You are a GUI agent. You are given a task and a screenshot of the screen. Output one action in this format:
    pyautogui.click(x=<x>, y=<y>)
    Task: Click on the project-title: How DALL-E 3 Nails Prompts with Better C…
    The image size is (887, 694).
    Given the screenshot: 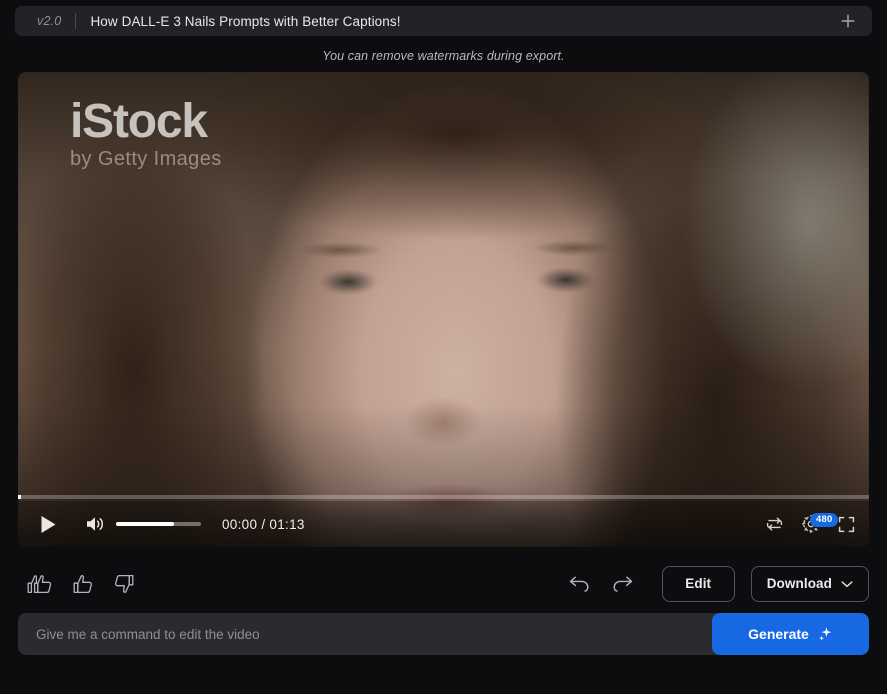 What is the action you would take?
    pyautogui.click(x=245, y=21)
    